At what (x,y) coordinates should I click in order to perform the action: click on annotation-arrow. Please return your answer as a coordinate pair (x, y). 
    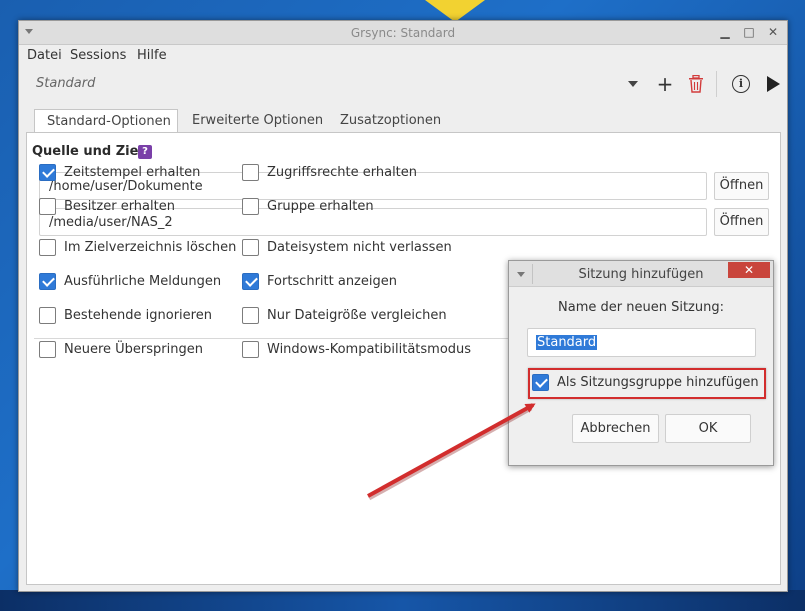
    Looking at the image, I should click on (451, 452).